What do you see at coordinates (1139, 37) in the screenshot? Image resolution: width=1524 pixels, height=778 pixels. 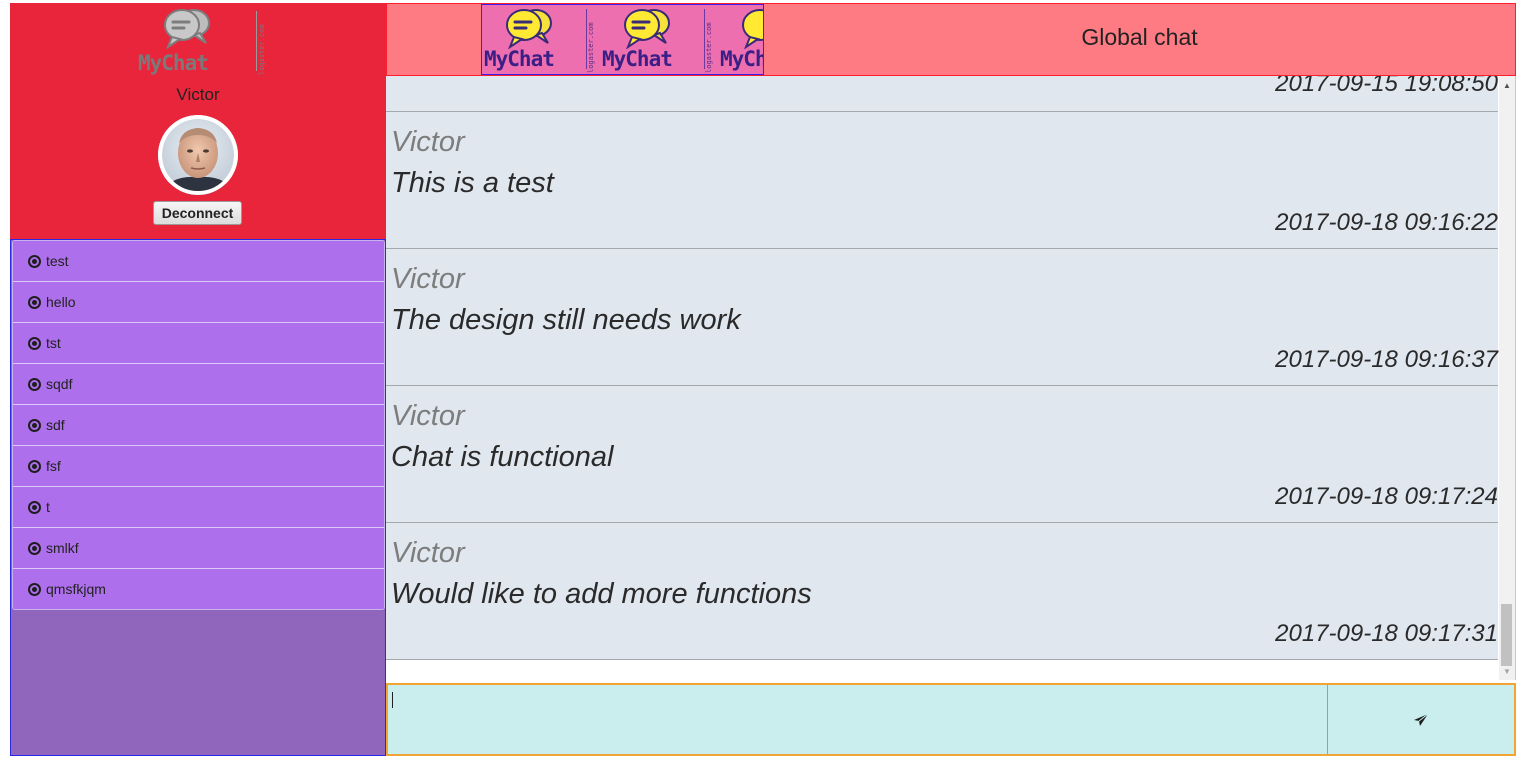 I see `chat-title: Global chat` at bounding box center [1139, 37].